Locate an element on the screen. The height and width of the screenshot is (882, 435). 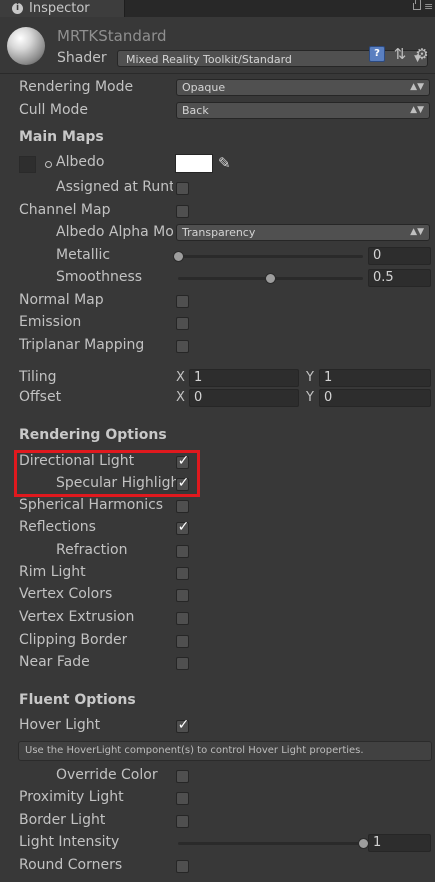
normal-map-label: Normal Map is located at coordinates (61, 300).